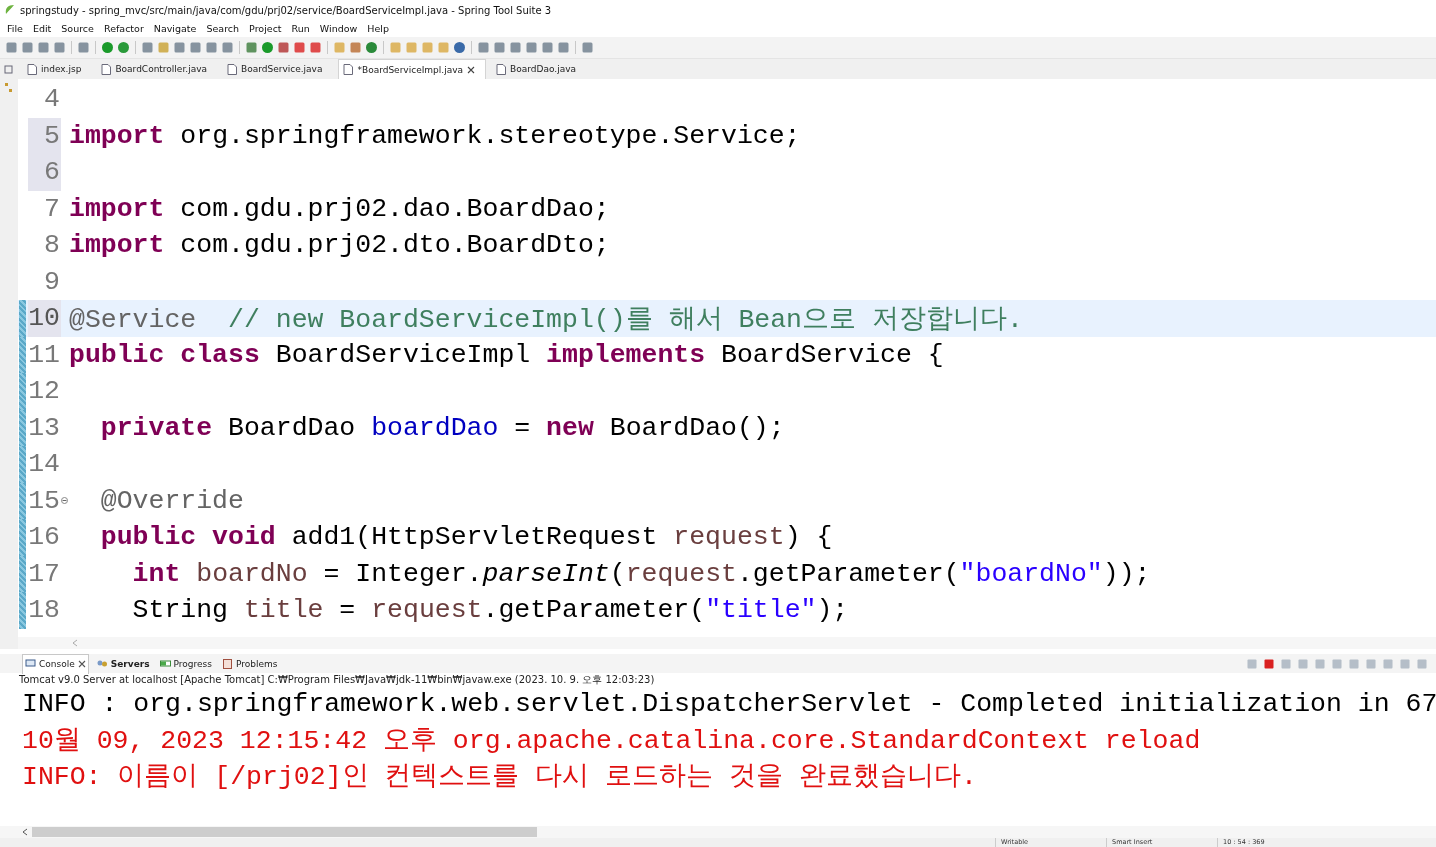  Describe the element at coordinates (506, 354) in the screenshot. I see `code-line: public class BoardServiceImpl implements BoardService {` at that location.